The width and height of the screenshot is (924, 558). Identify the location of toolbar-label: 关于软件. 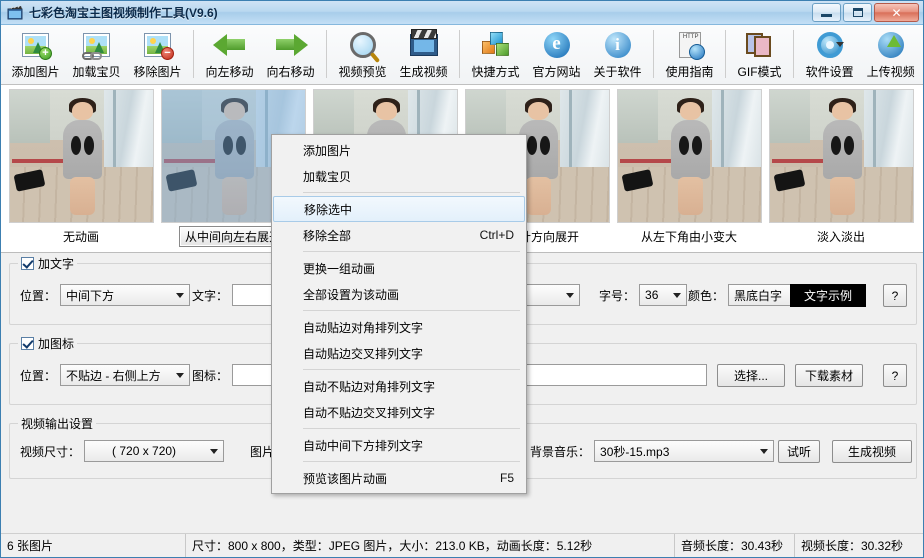
(617, 72).